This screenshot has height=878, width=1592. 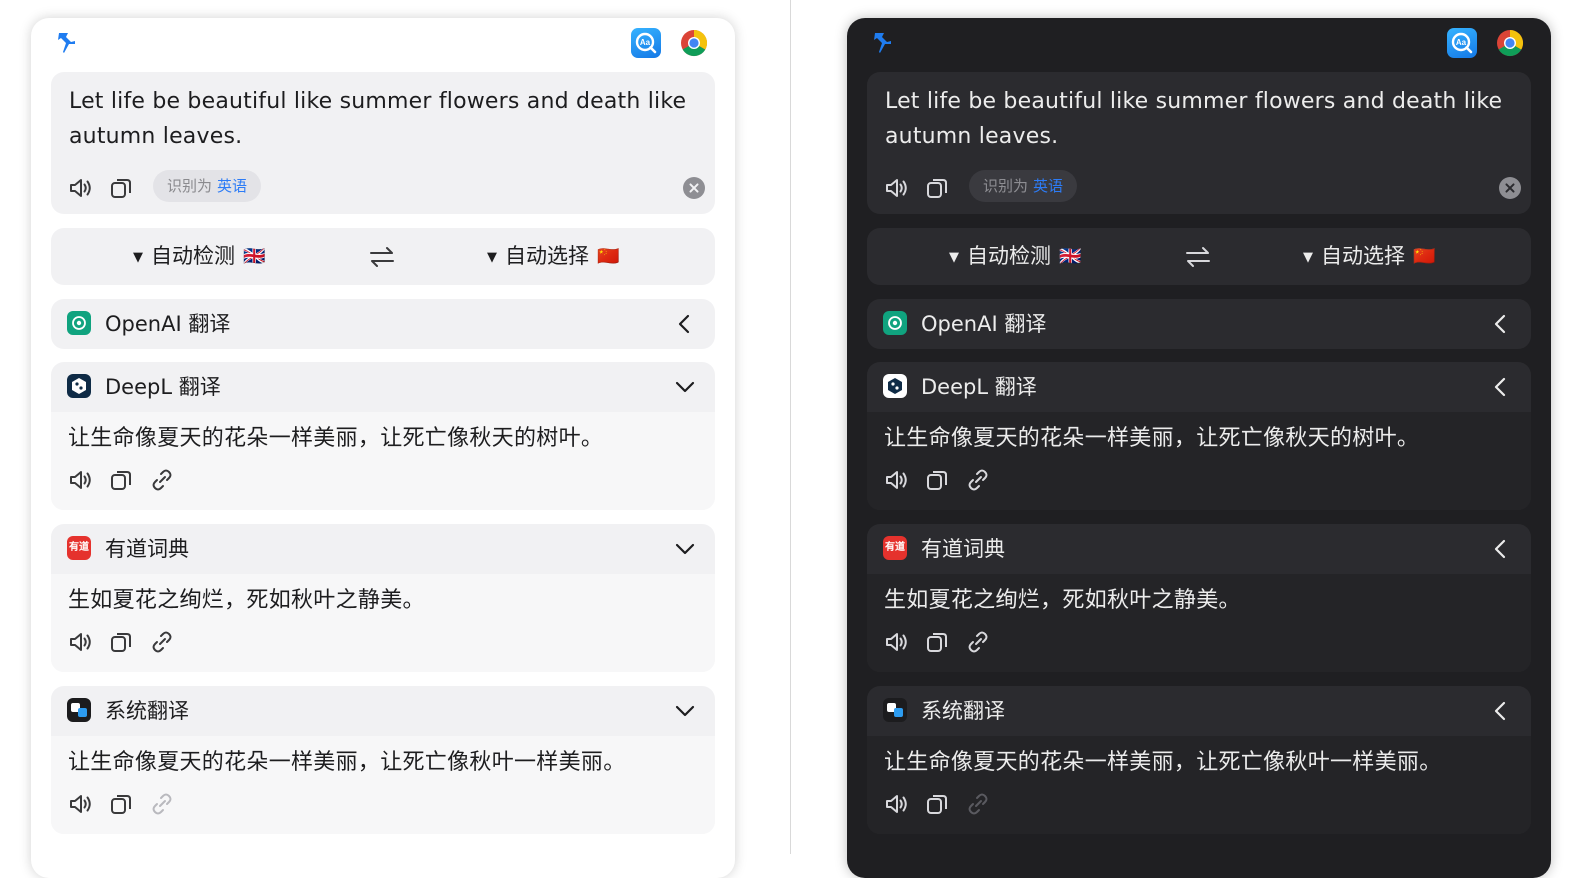 I want to click on service-name: DeepL 翻译, so click(x=979, y=387).